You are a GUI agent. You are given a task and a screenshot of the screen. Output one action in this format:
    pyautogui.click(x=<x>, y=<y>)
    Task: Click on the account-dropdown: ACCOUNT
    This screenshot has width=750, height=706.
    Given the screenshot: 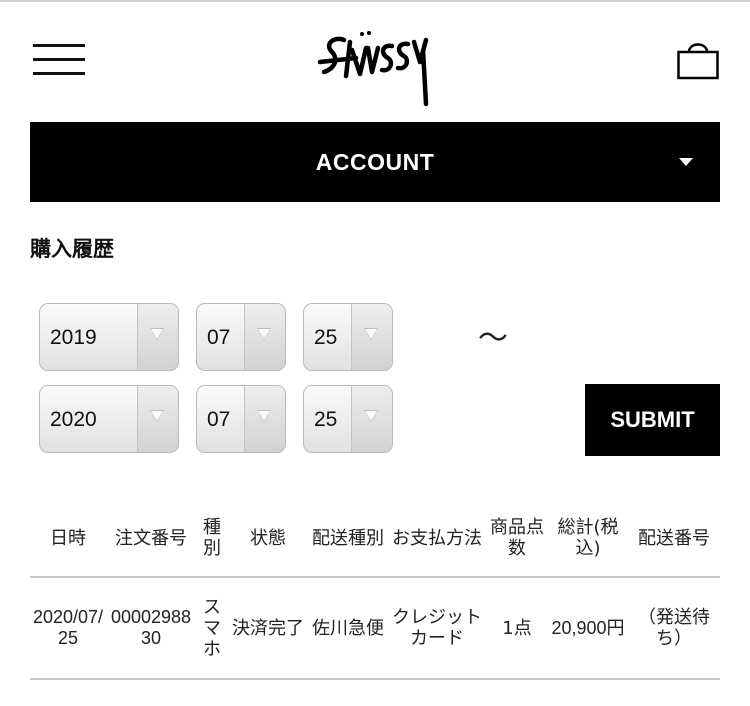 What is the action you would take?
    pyautogui.click(x=375, y=162)
    